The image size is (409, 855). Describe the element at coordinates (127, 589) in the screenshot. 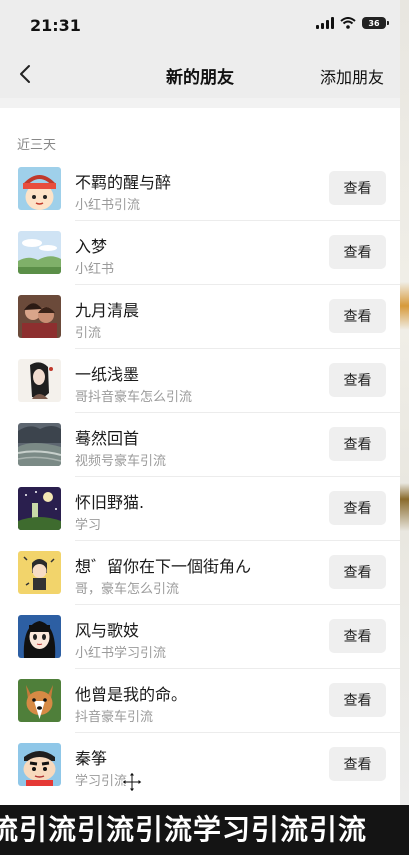

I see `friend-source: 哥，豪车怎么引流` at that location.